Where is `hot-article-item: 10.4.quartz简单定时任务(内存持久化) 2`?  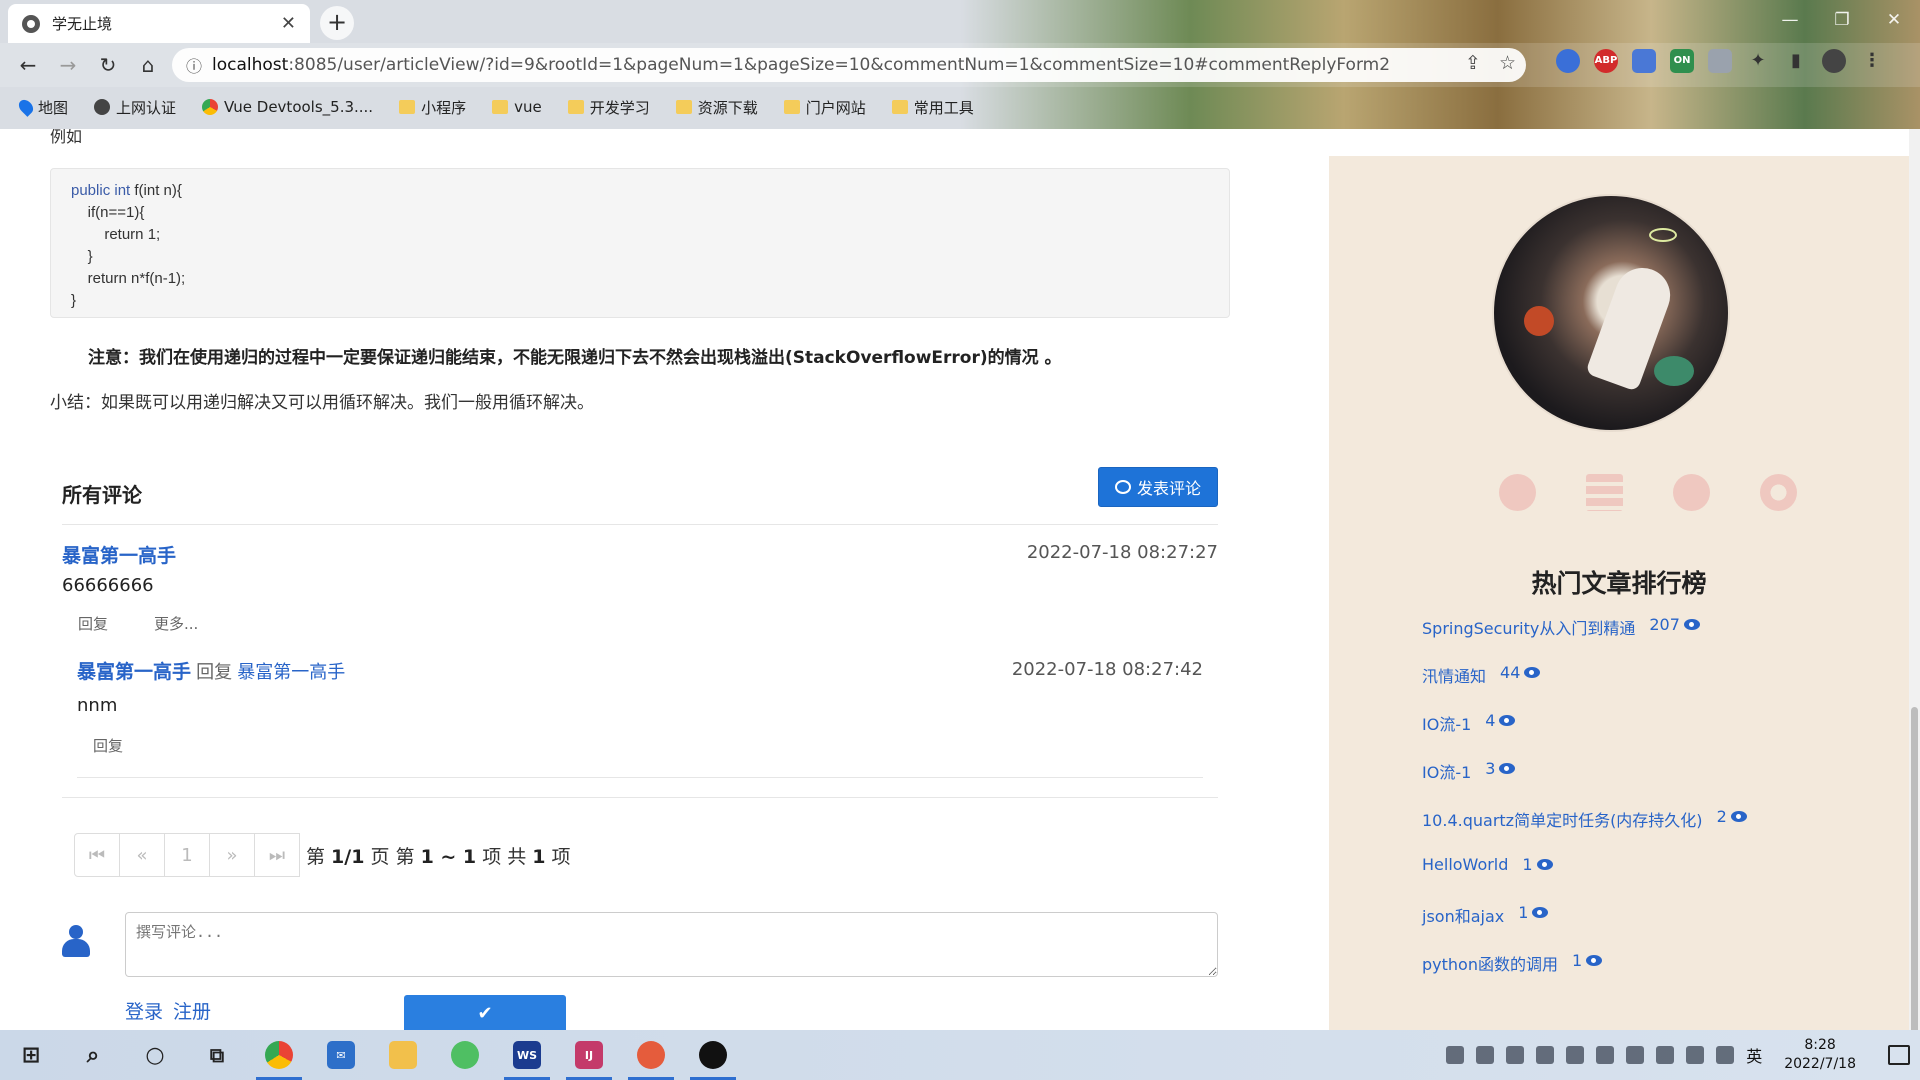
hot-article-item: 10.4.quartz简单定时任务(内存持久化) 2 is located at coordinates (1584, 831).